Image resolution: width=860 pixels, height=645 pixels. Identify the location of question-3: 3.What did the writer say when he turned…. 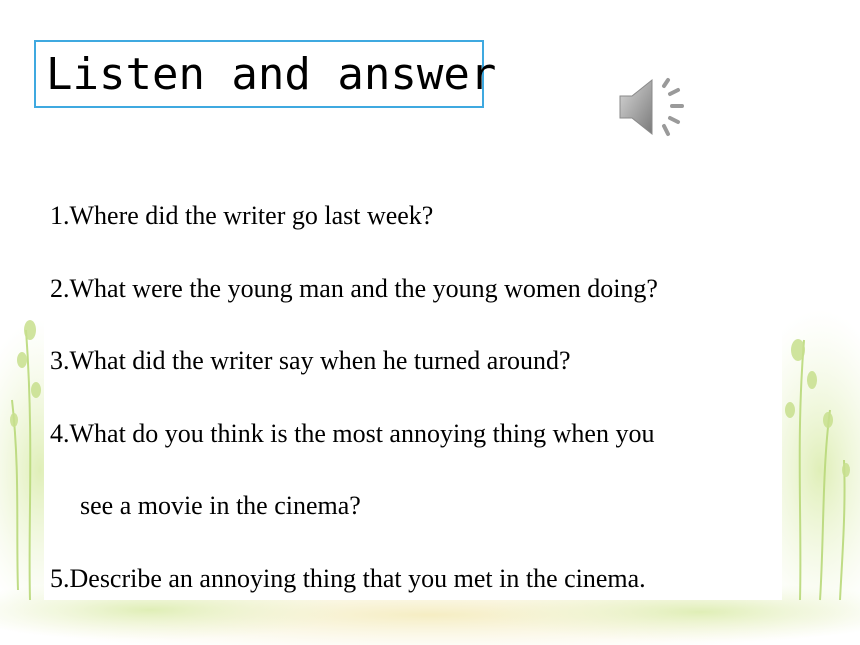
(310, 360).